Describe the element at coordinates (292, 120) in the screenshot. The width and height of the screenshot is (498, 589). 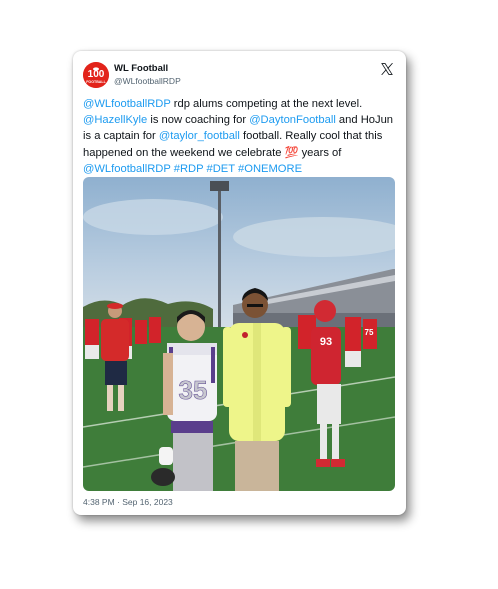
I see `mention-link: @DaytonFootball` at that location.